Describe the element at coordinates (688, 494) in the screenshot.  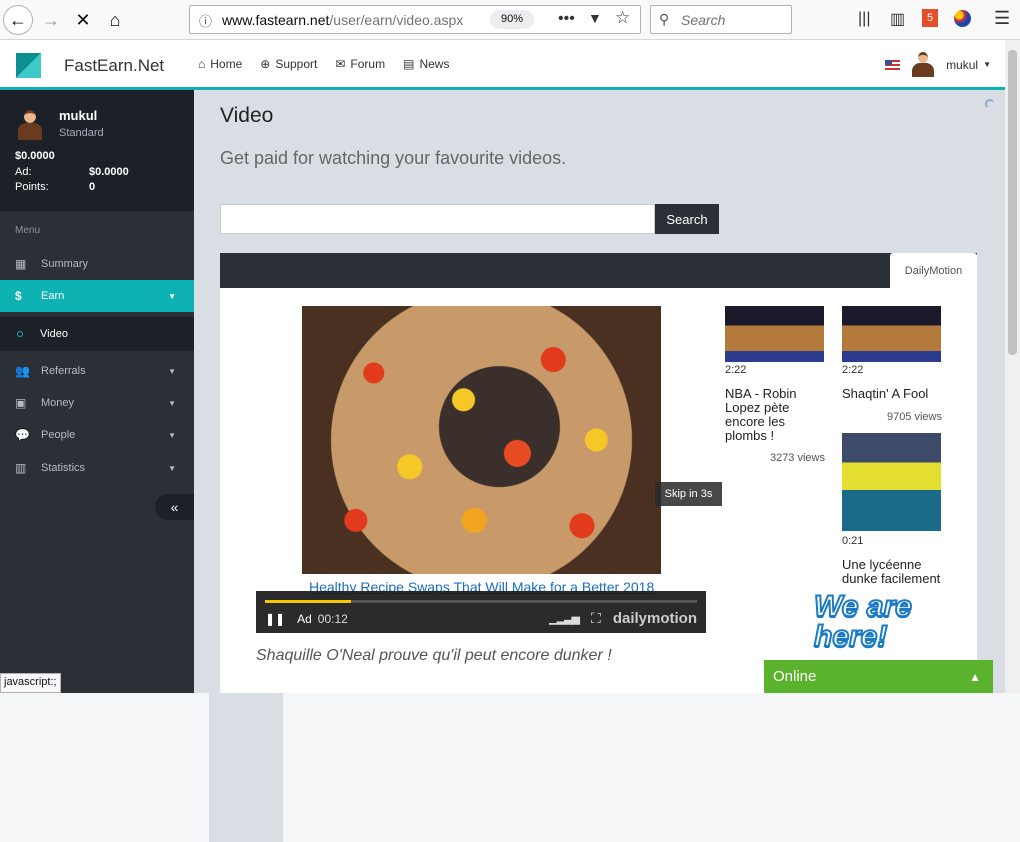
I see `skip-ad-button: Skip in 3s` at that location.